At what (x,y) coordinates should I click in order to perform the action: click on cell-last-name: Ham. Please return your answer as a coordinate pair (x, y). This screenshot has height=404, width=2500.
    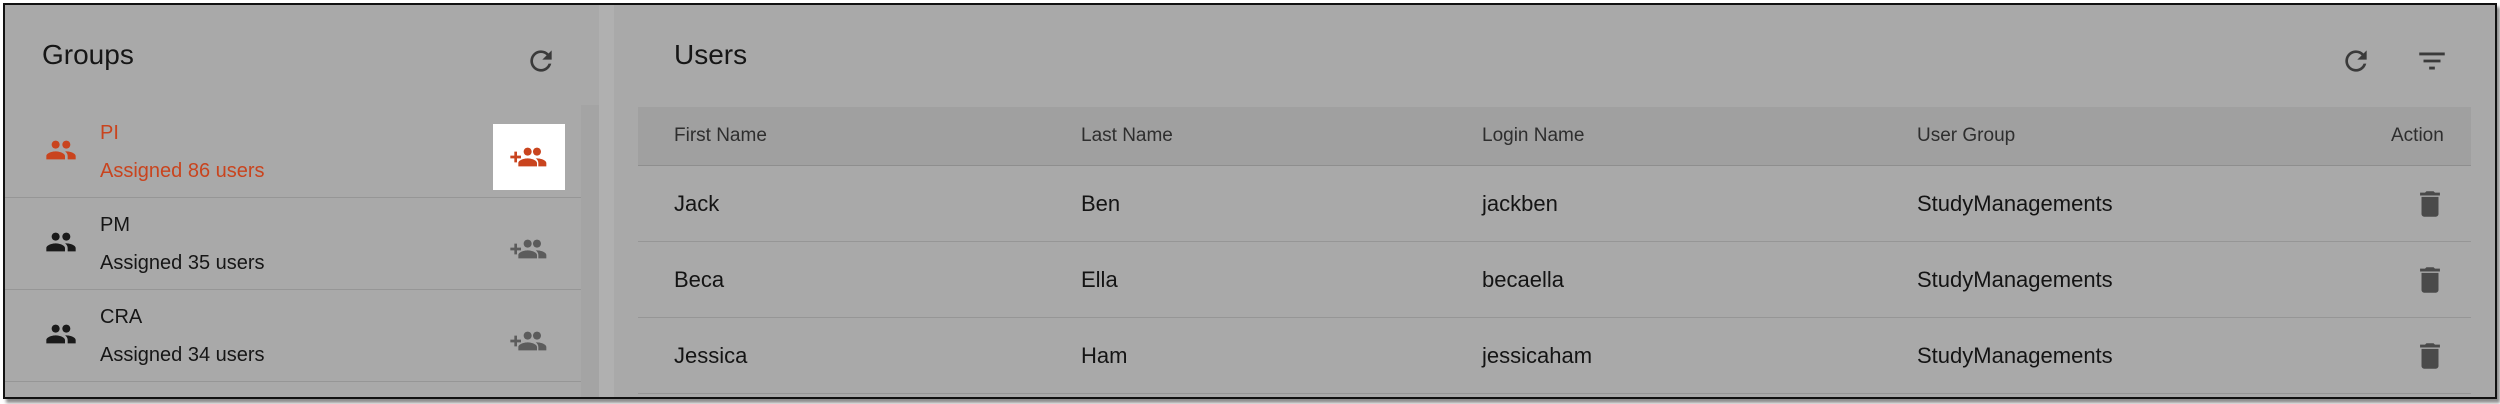
    Looking at the image, I should click on (1104, 355).